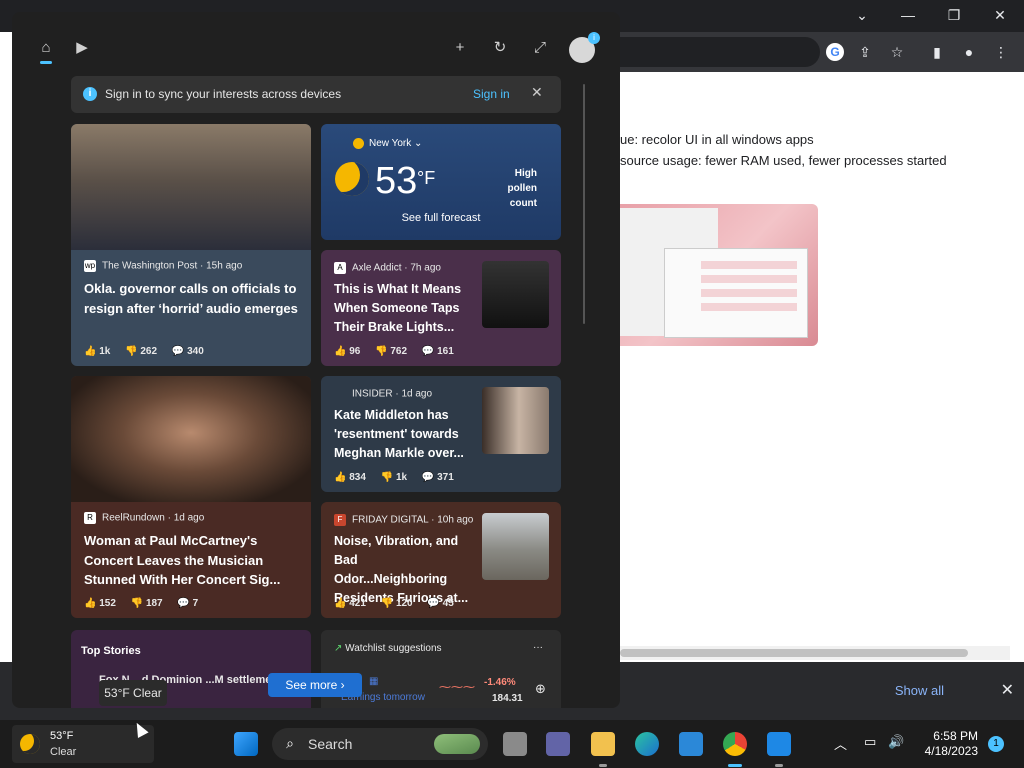 Image resolution: width=1024 pixels, height=768 pixels. What do you see at coordinates (1000, 15) in the screenshot?
I see `close-button: ✕` at bounding box center [1000, 15].